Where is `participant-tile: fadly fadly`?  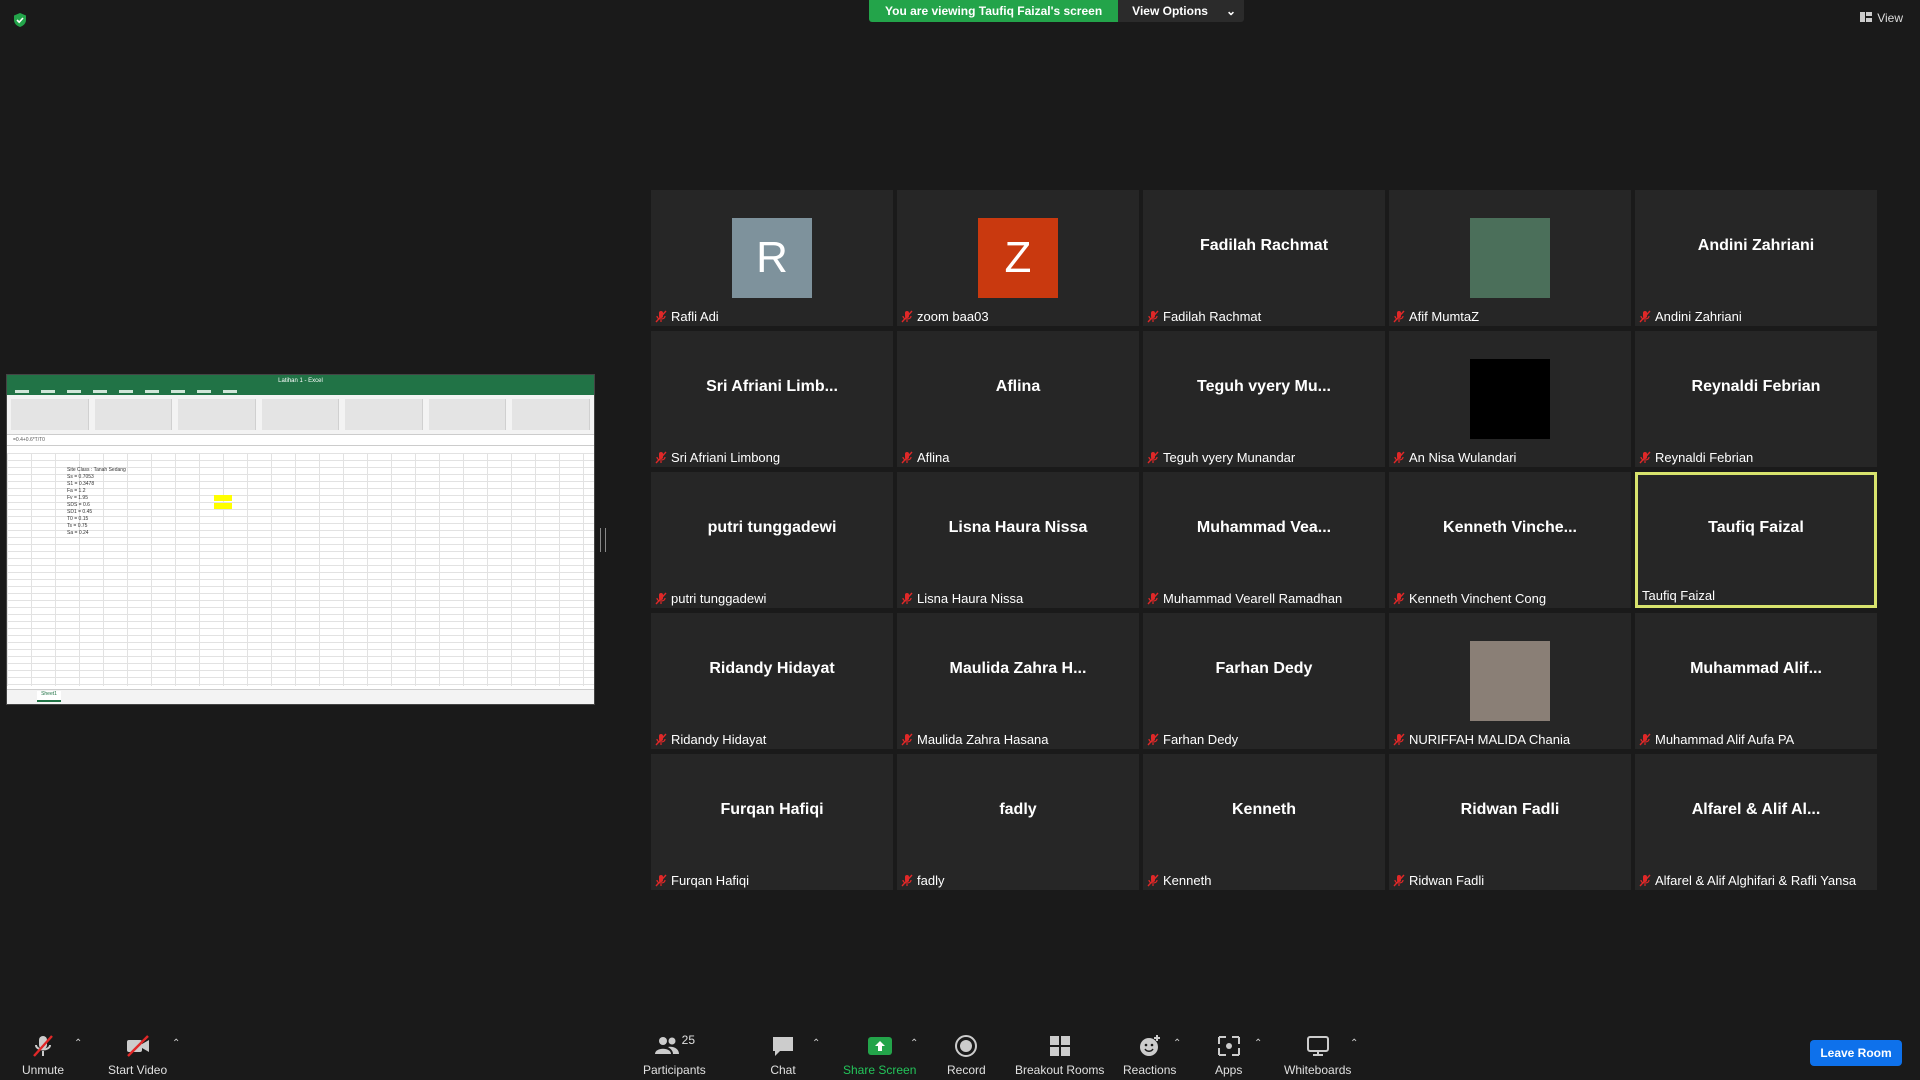 participant-tile: fadly fadly is located at coordinates (1018, 822).